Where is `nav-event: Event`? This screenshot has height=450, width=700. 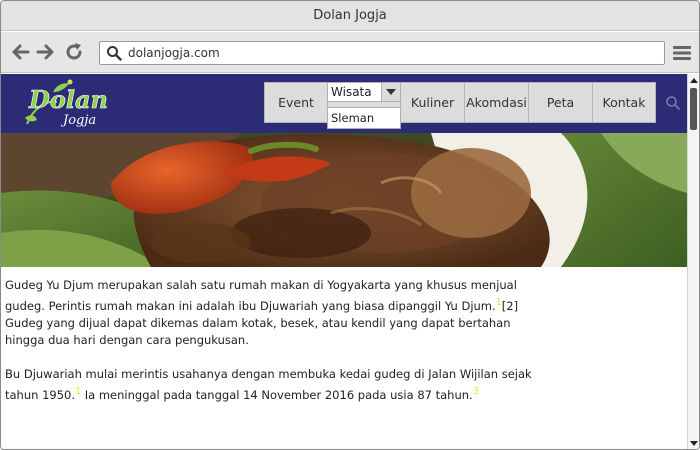
nav-event: Event is located at coordinates (296, 102).